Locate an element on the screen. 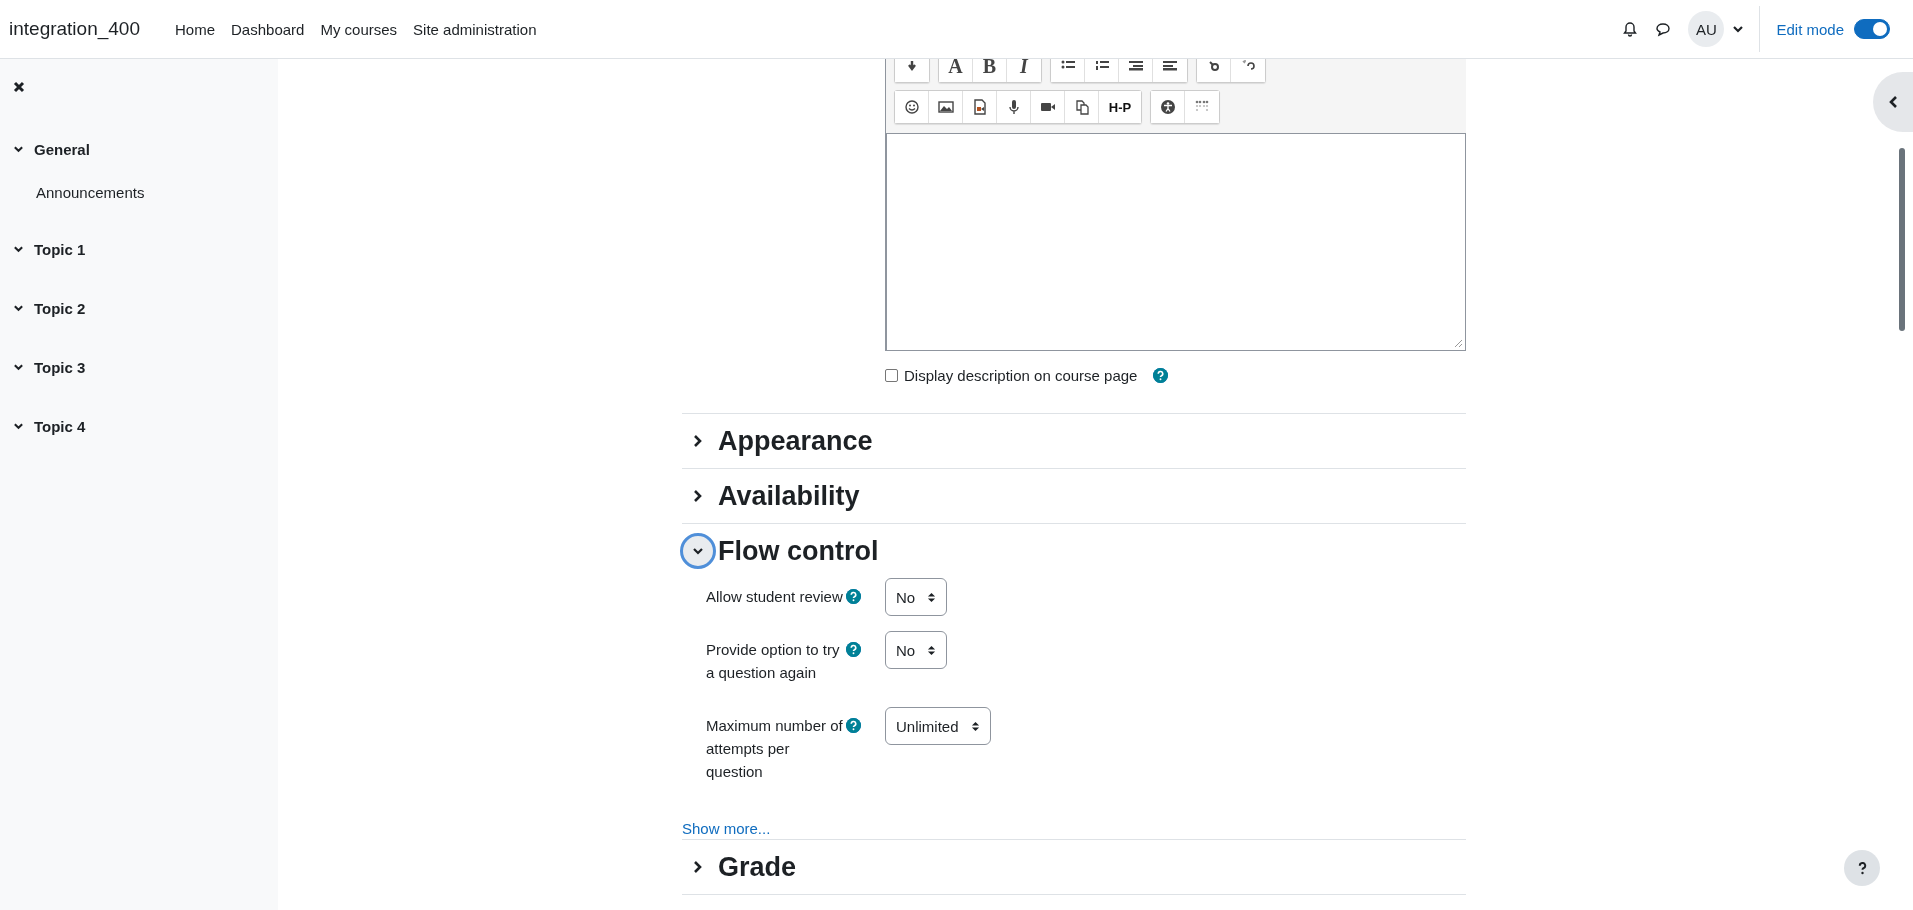 The height and width of the screenshot is (910, 1913). copy-icon is located at coordinates (1081, 107).